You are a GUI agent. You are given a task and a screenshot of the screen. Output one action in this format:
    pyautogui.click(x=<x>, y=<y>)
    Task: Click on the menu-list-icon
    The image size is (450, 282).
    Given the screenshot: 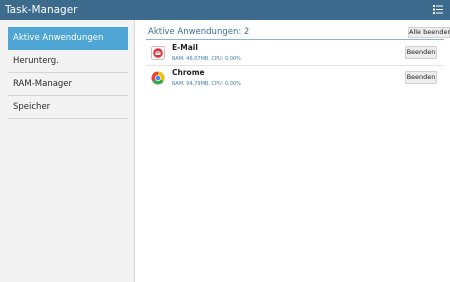 What is the action you would take?
    pyautogui.click(x=438, y=9)
    